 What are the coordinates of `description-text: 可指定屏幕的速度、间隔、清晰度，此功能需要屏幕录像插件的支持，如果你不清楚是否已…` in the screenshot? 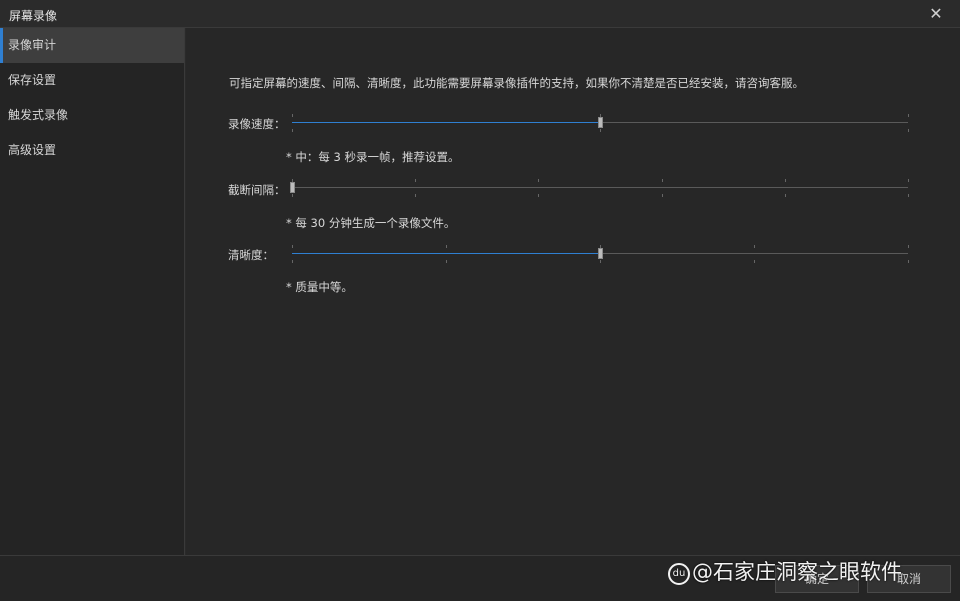 It's located at (516, 83).